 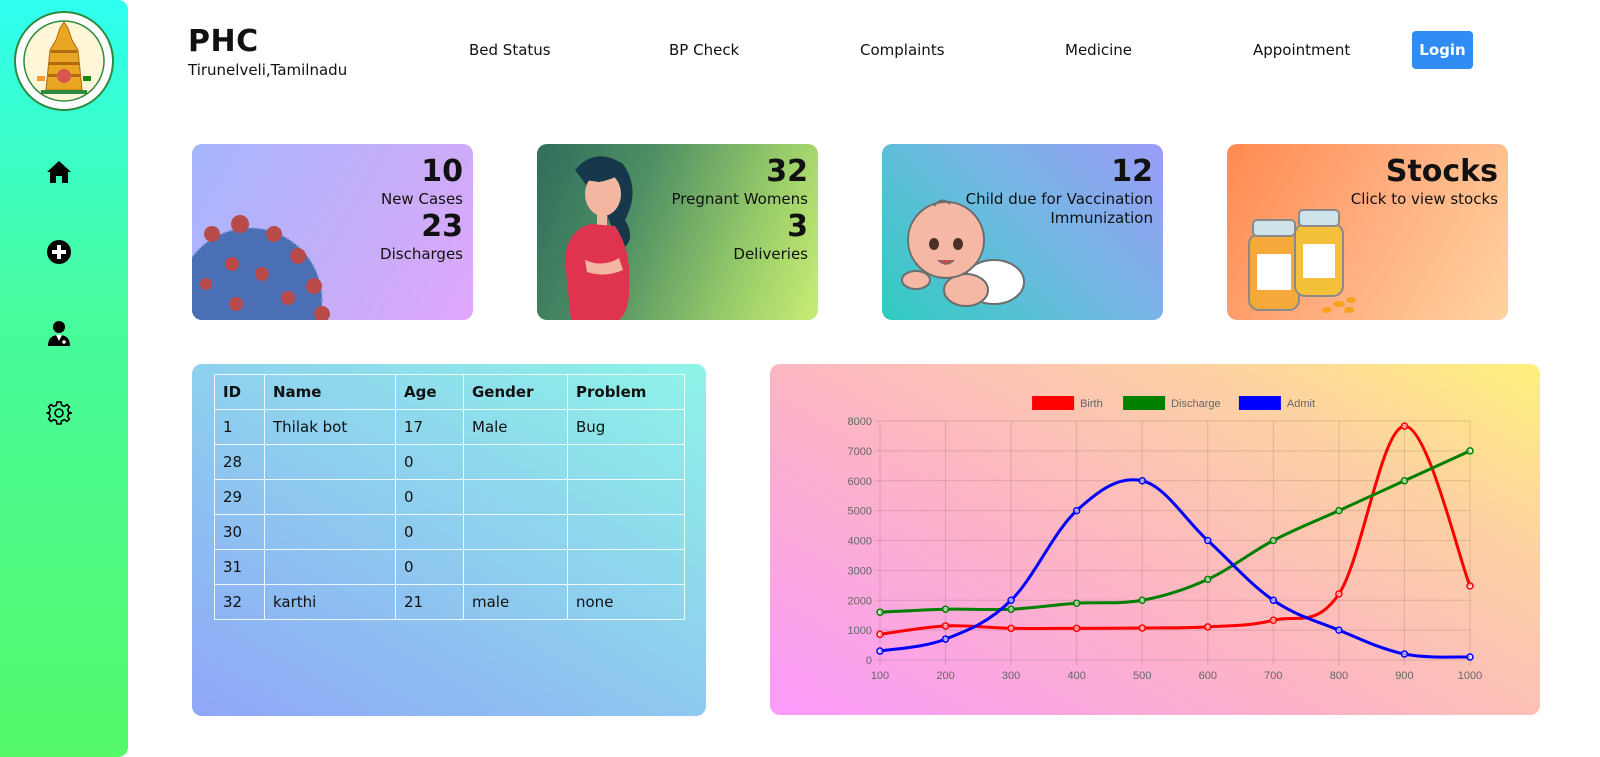 I want to click on y-tick-label: 4000, so click(x=860, y=542).